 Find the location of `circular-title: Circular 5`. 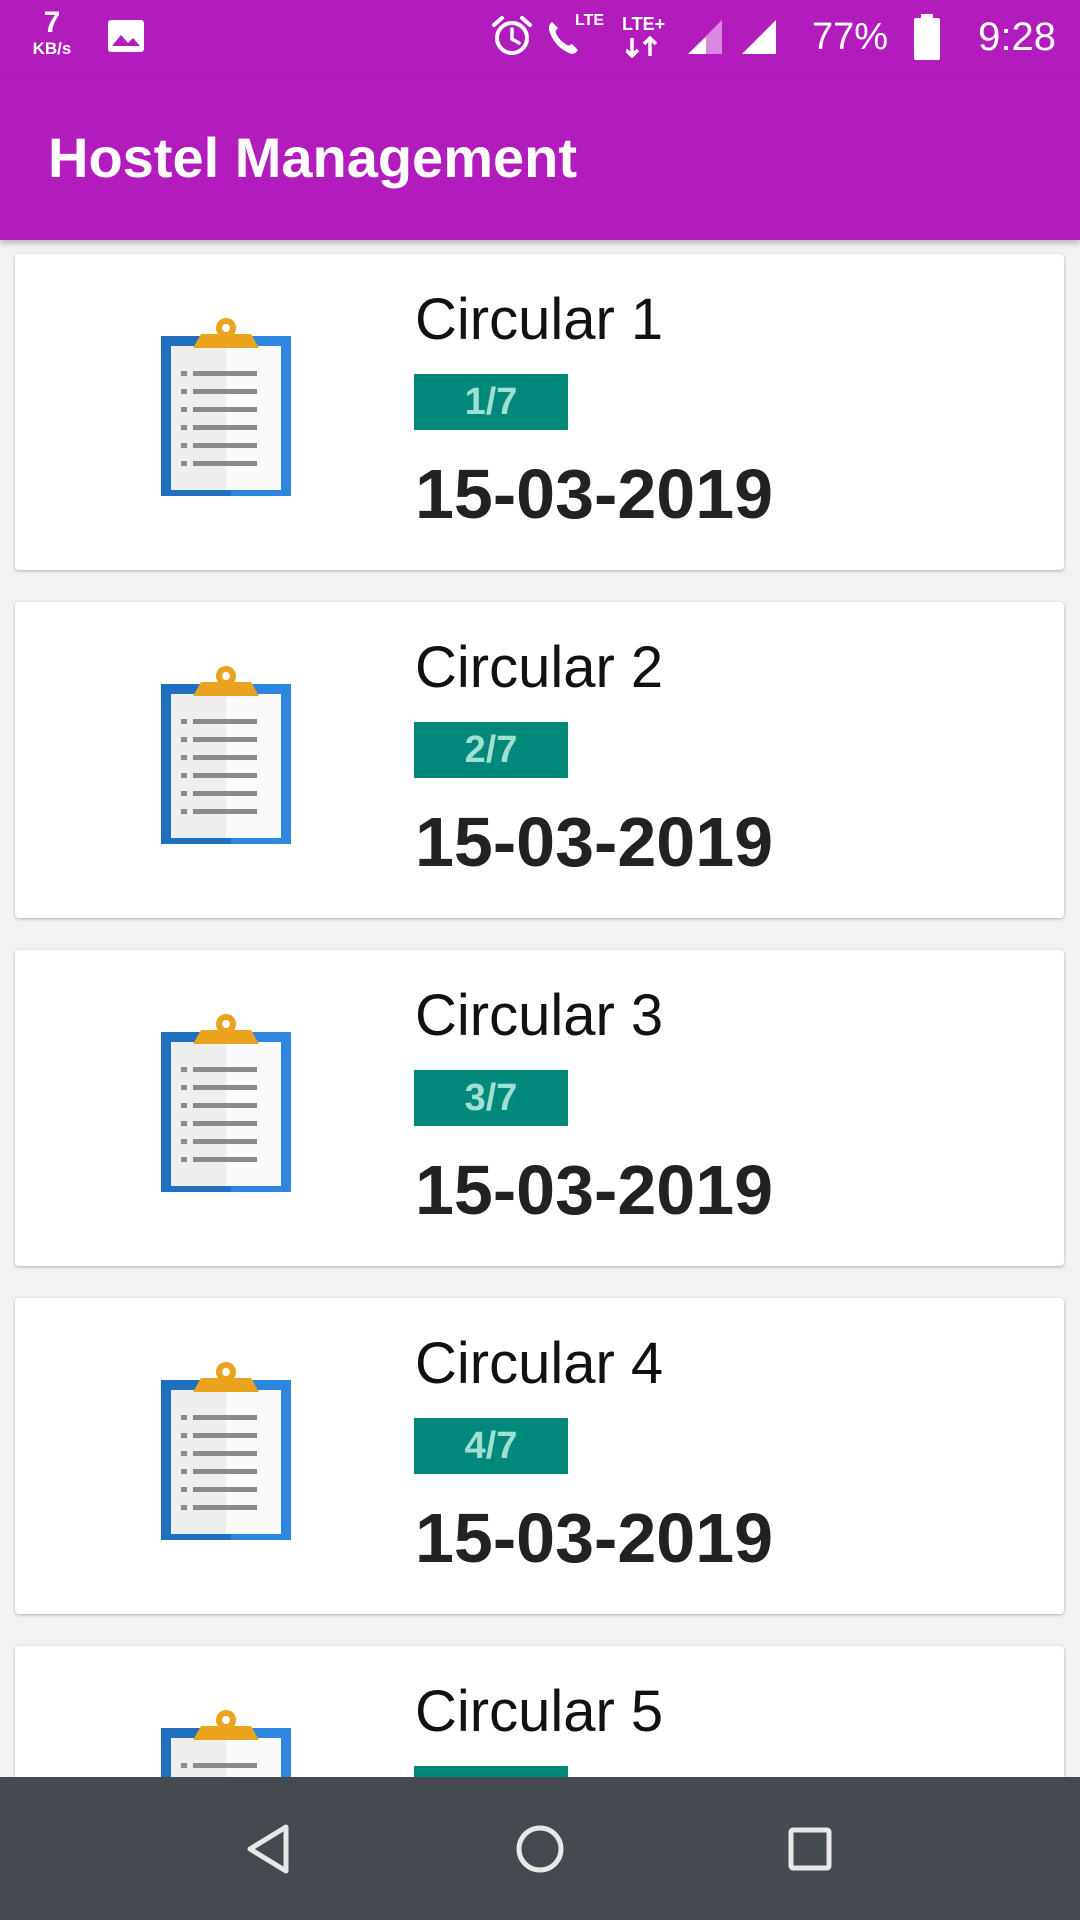

circular-title: Circular 5 is located at coordinates (539, 1711).